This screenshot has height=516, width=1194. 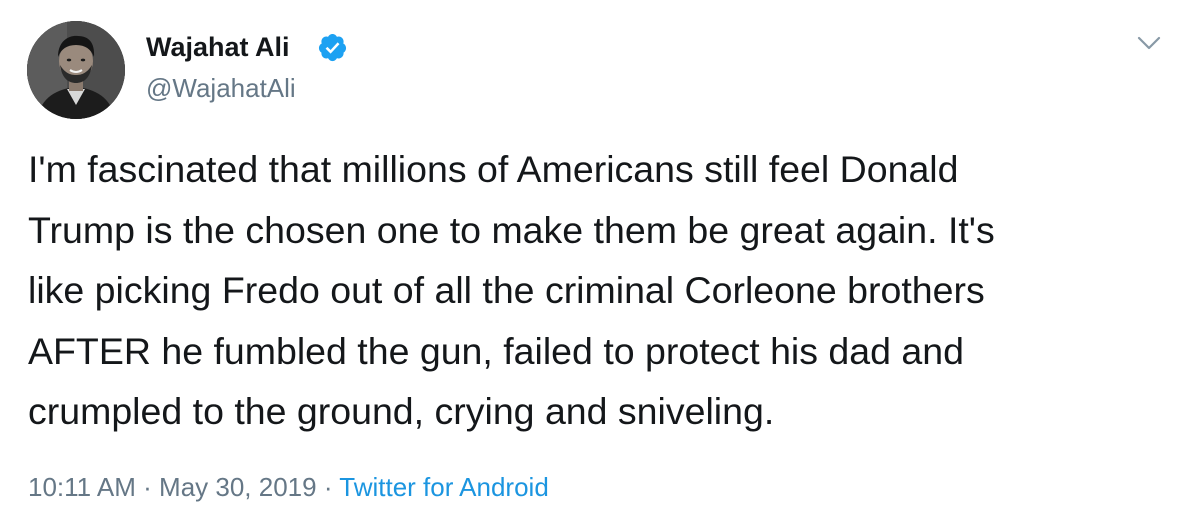 I want to click on tweet-source-link: Twitter for Android, so click(x=444, y=487).